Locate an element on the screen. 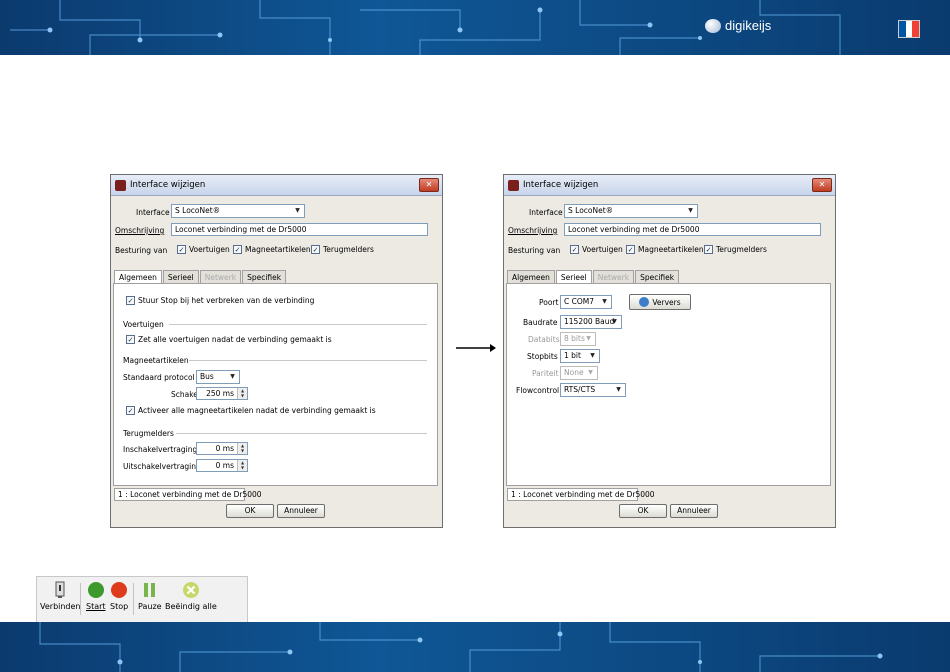 Image resolution: width=950 pixels, height=672 pixels. poort-select: C COM7 ▼ is located at coordinates (586, 302).